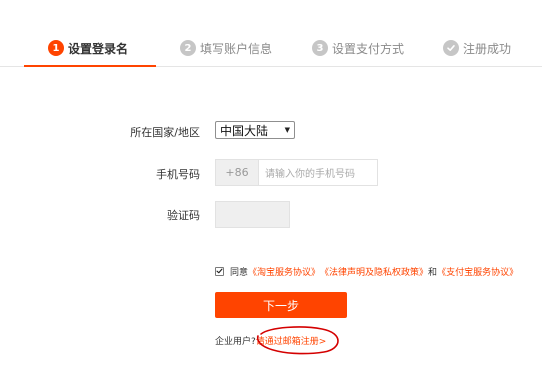 The width and height of the screenshot is (542, 389). Describe the element at coordinates (188, 48) in the screenshot. I see `step-number-badge: 2` at that location.